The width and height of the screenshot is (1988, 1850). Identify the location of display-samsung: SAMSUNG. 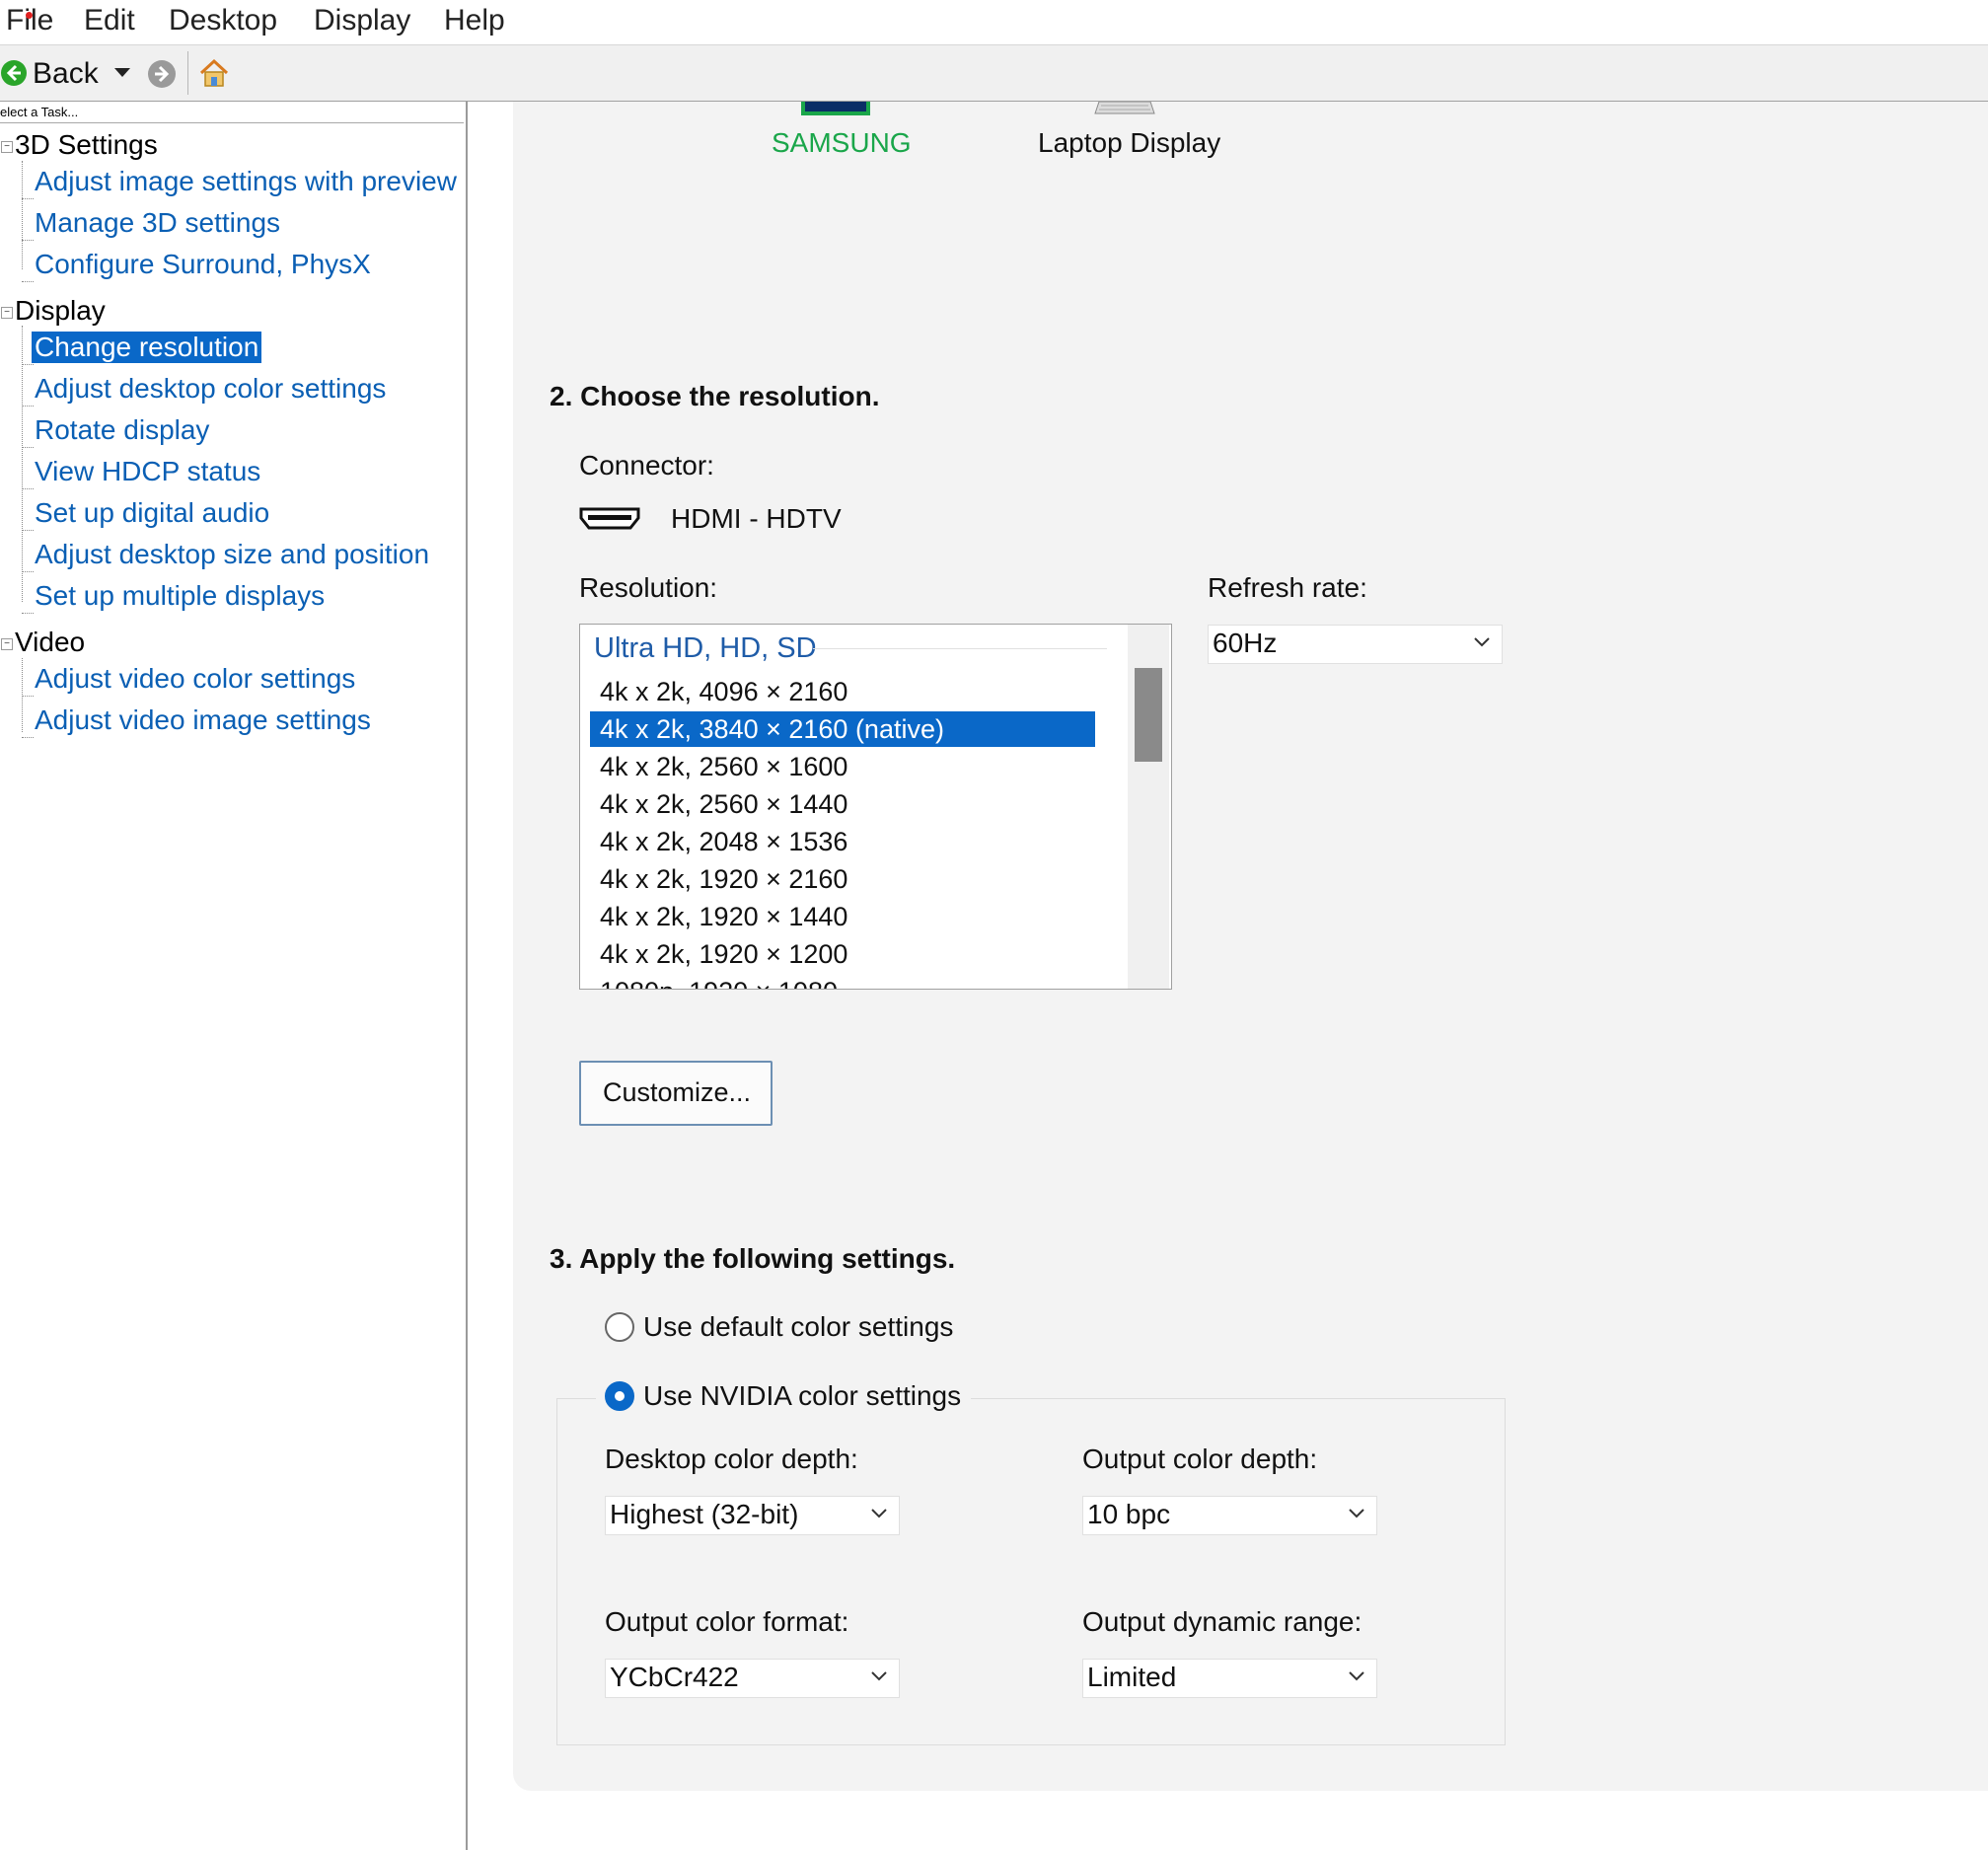
(868, 131).